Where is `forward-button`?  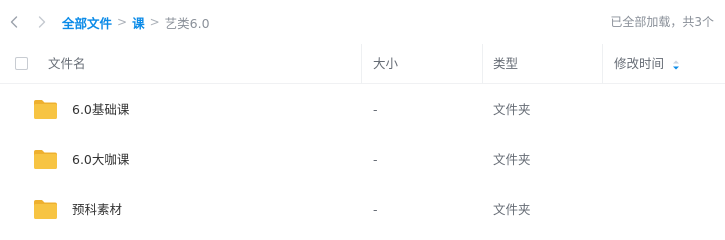
forward-button is located at coordinates (42, 22).